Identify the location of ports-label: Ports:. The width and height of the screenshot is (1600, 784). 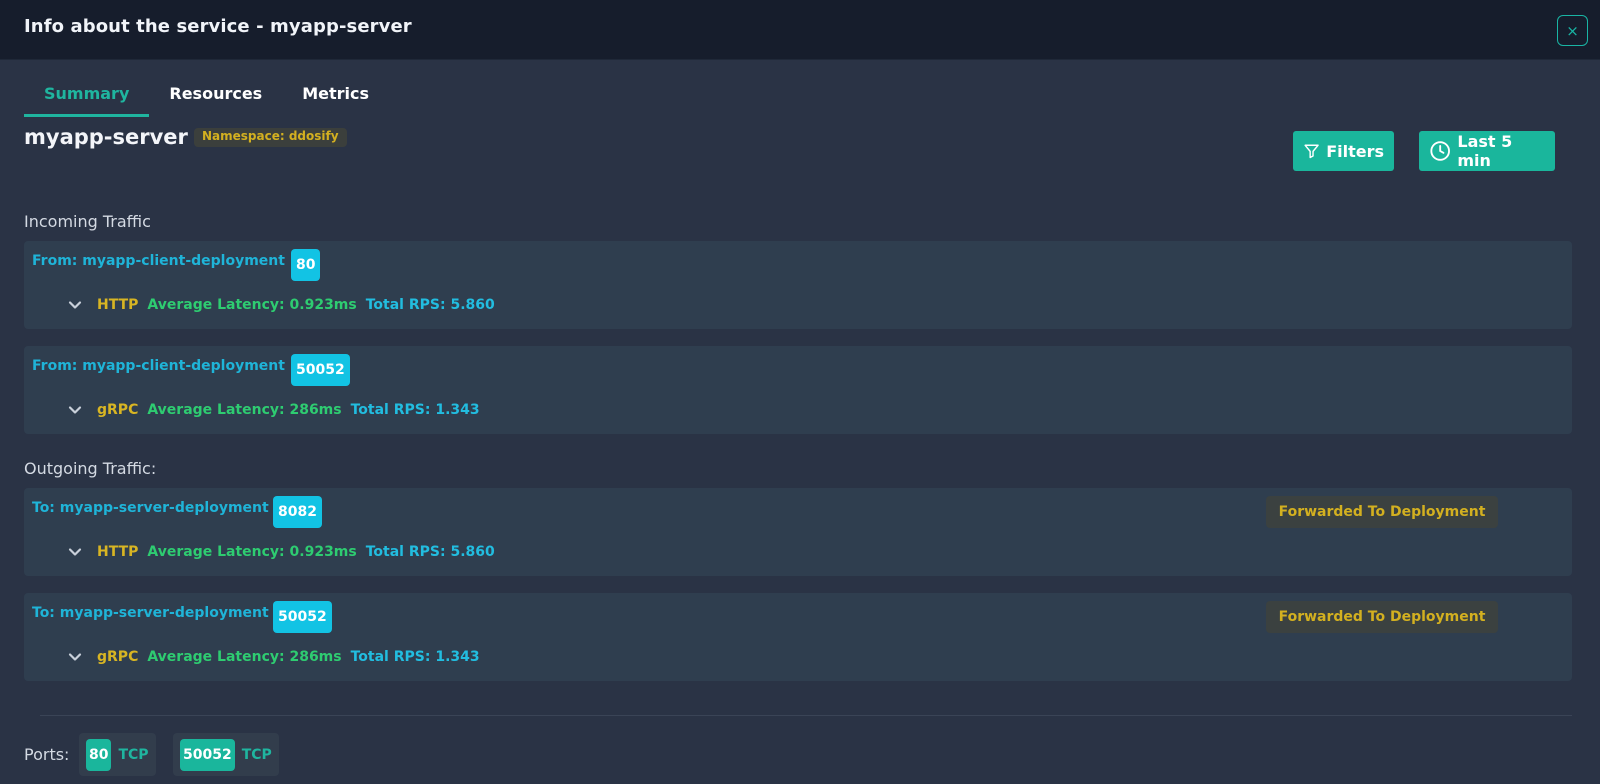
(47, 754).